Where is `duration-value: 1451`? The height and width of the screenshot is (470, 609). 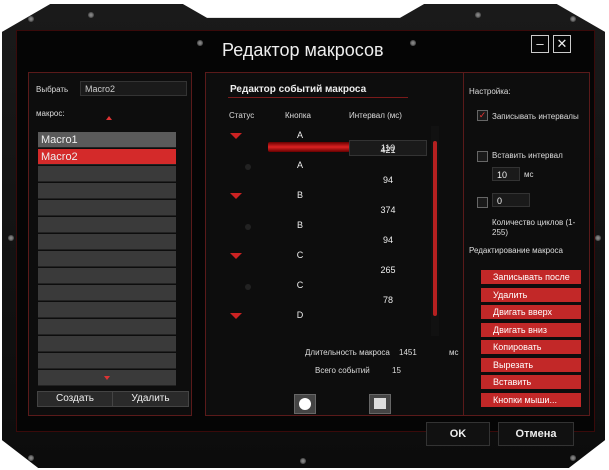
duration-value: 1451 is located at coordinates (408, 352).